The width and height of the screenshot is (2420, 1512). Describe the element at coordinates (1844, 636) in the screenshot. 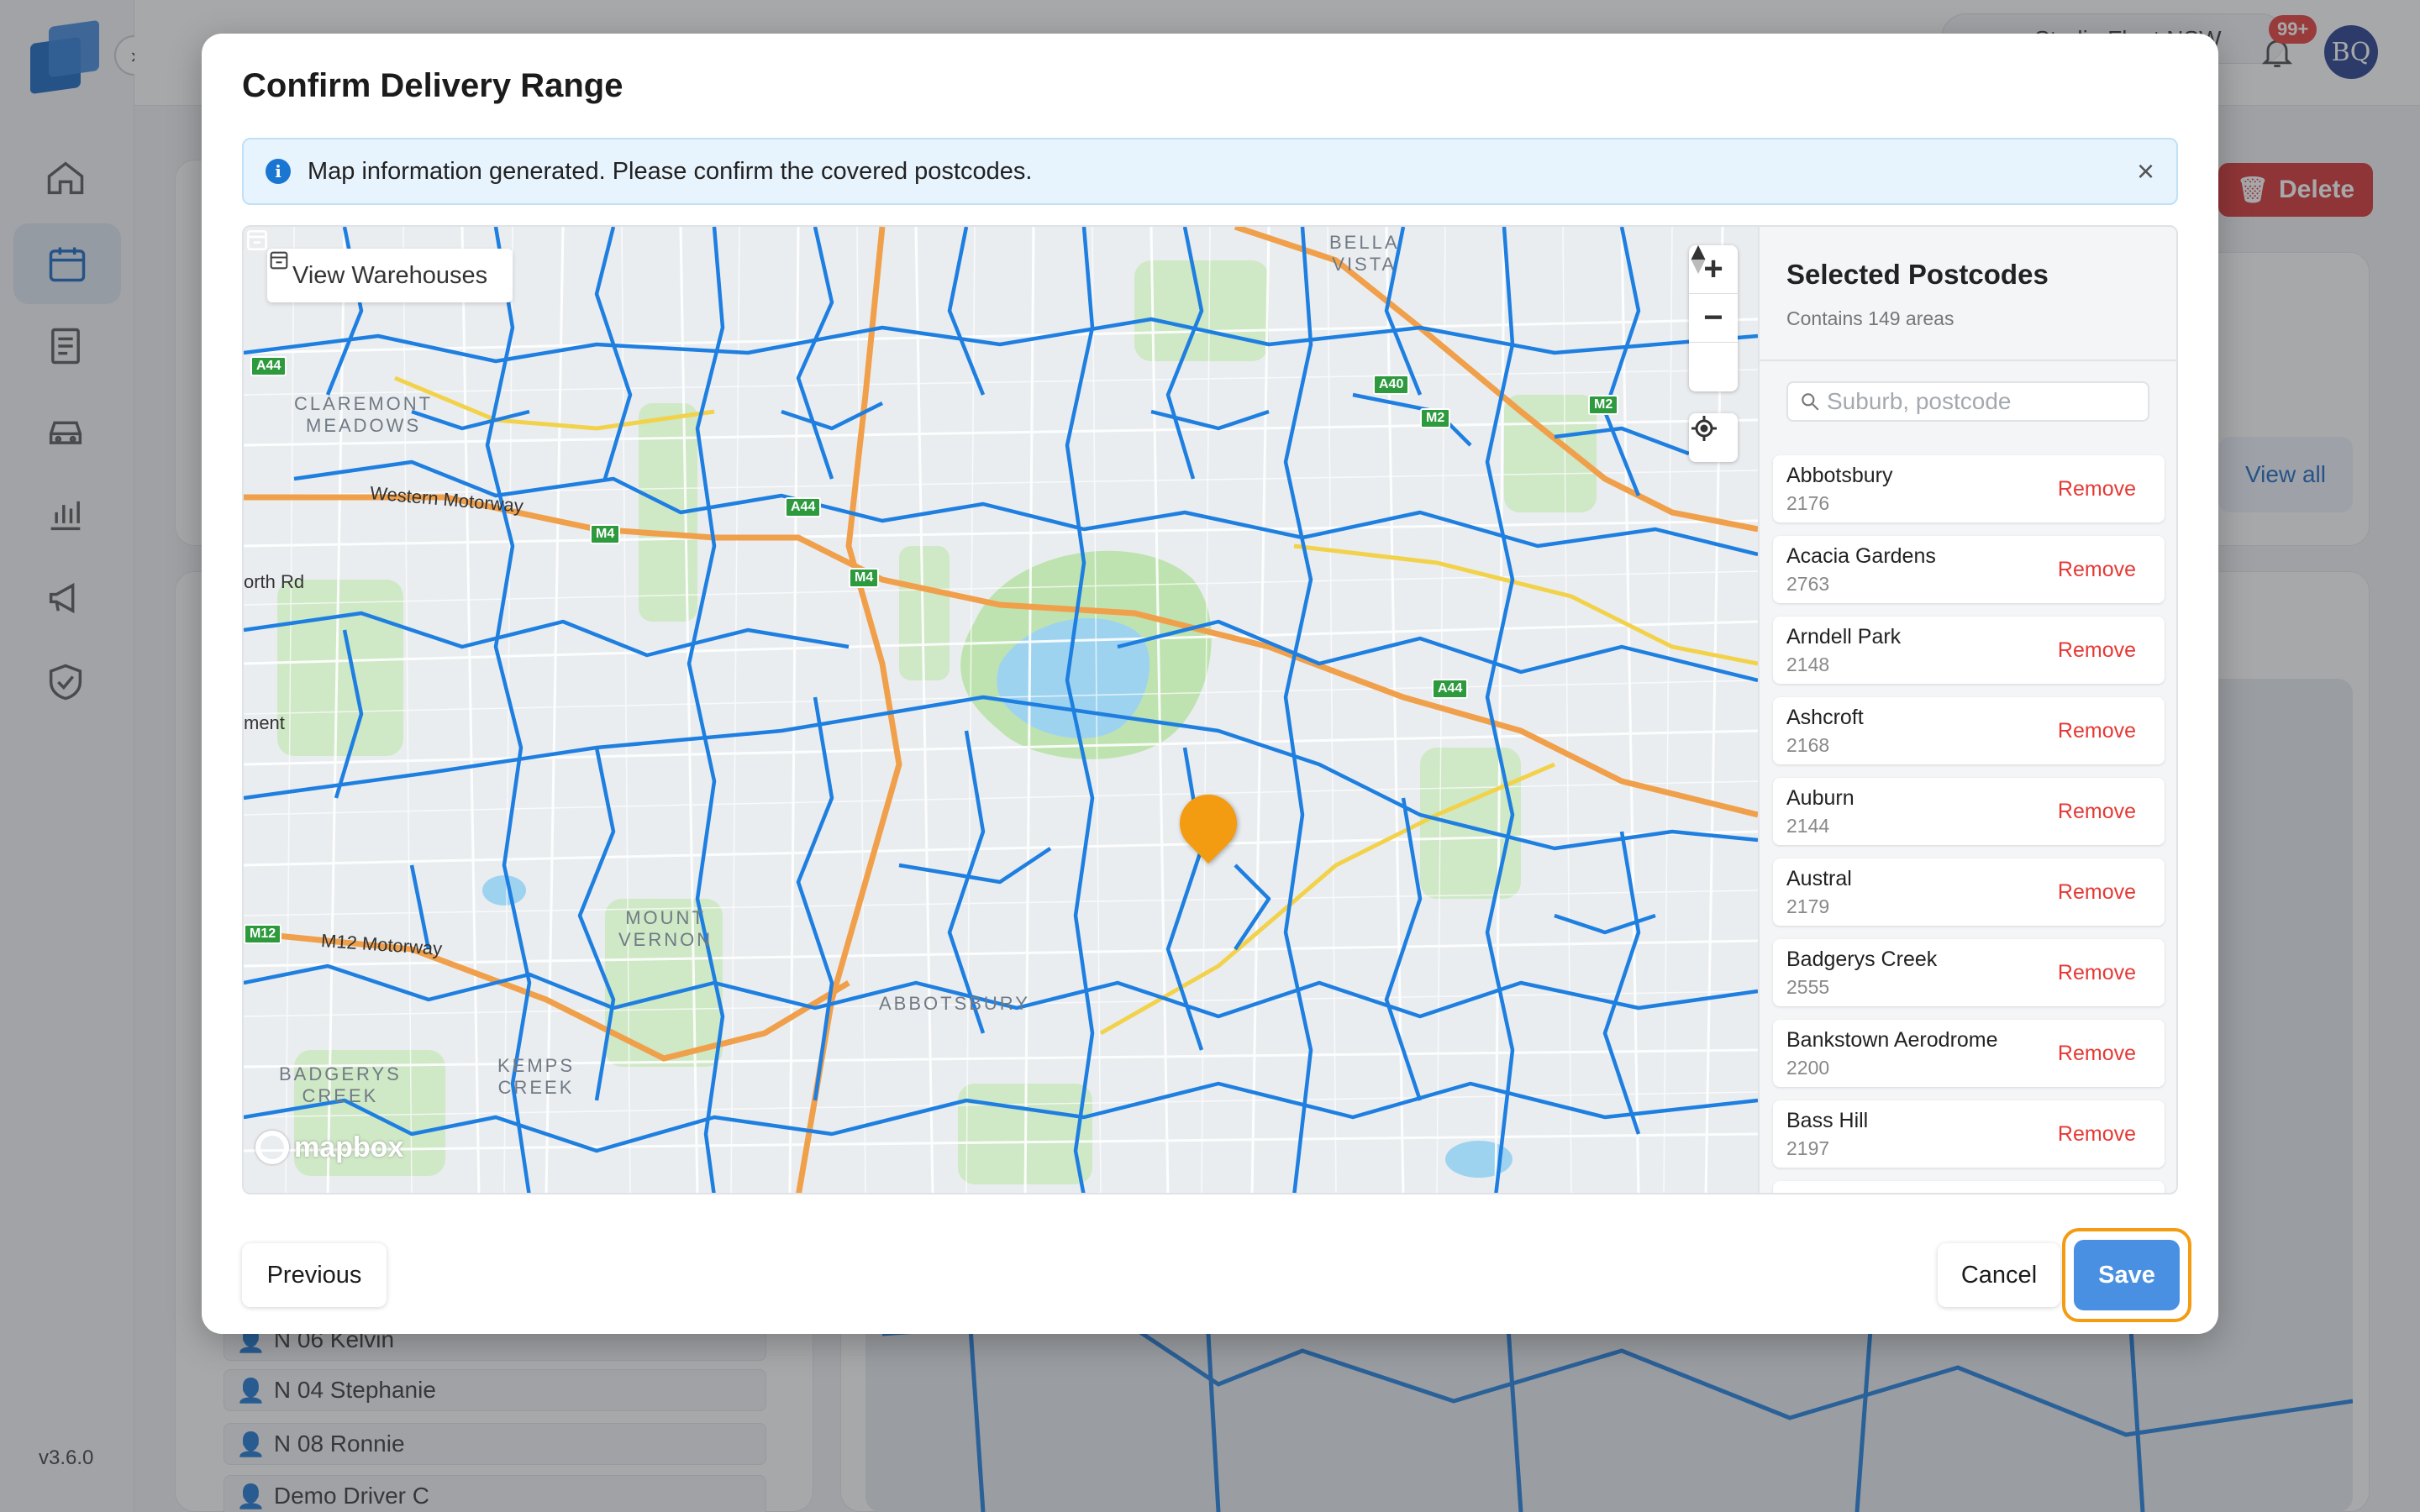

I see `postcode-suburb: Arndell Park` at that location.